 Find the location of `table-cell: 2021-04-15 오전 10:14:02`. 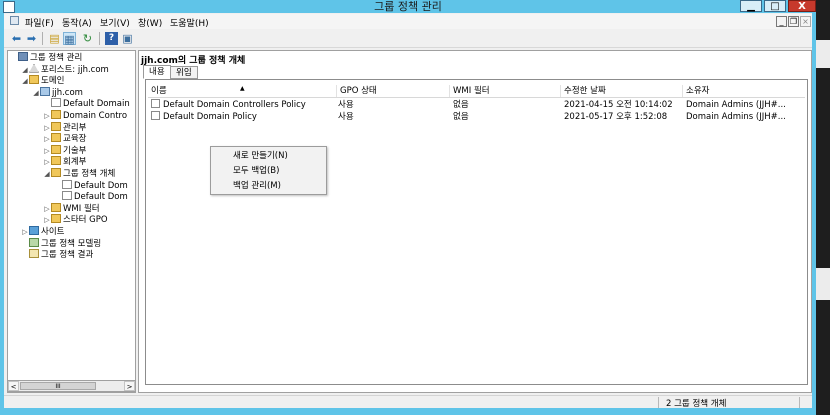

table-cell: 2021-04-15 오전 10:14:02 is located at coordinates (618, 105).